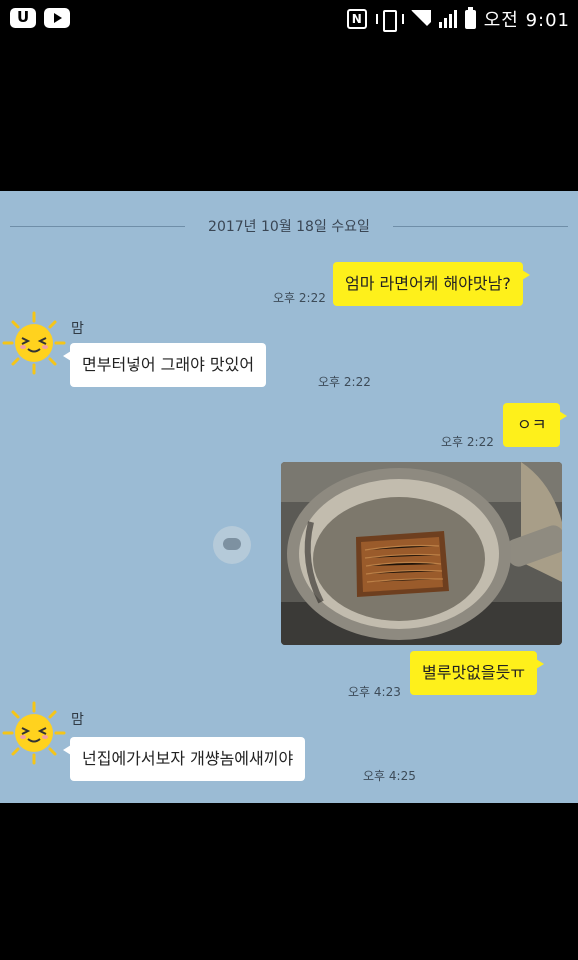  What do you see at coordinates (389, 21) in the screenshot?
I see `vibrate-icon` at bounding box center [389, 21].